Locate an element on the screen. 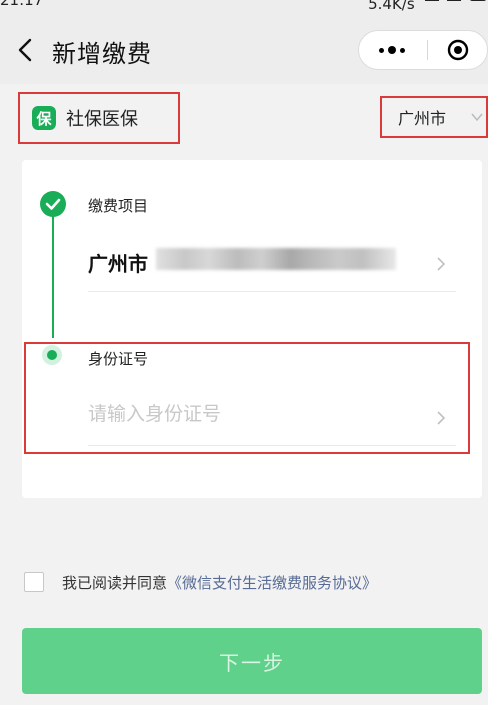 This screenshot has height=705, width=488. agreement-text: 我已阅读并同意 is located at coordinates (115, 582).